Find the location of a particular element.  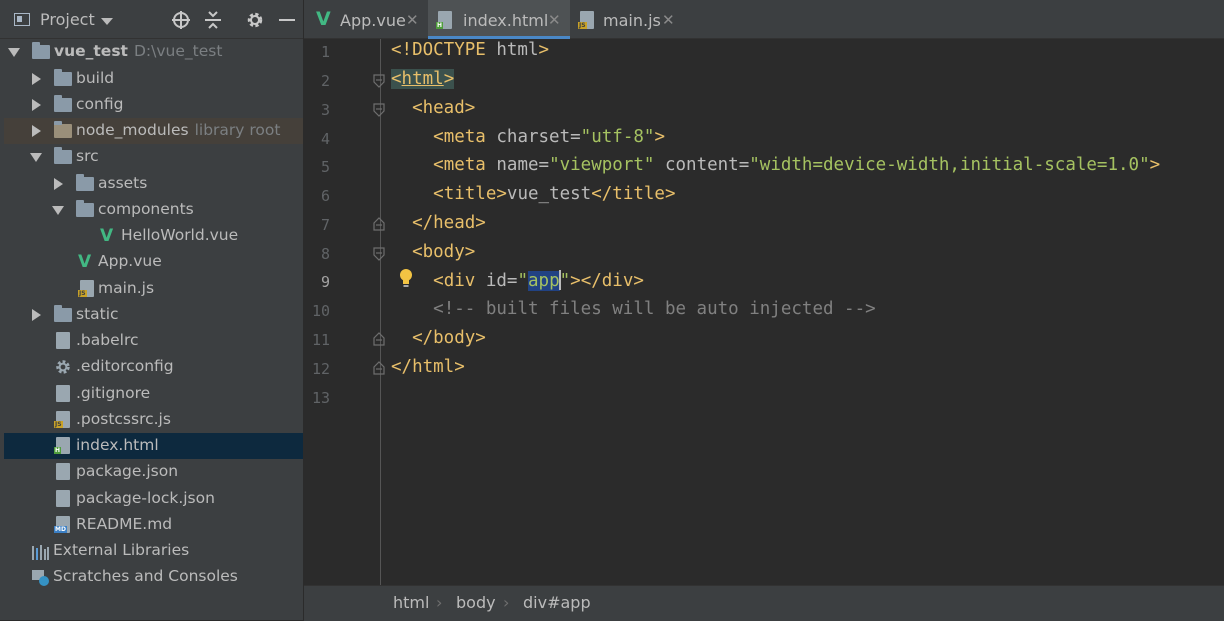

tree-item-config: config is located at coordinates (153, 105).